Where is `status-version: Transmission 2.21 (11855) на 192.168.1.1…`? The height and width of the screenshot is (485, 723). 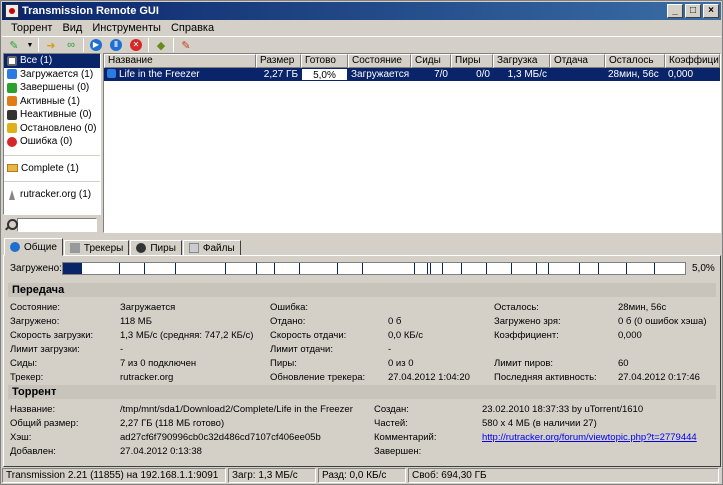 status-version: Transmission 2.21 (11855) на 192.168.1.1… is located at coordinates (114, 475).